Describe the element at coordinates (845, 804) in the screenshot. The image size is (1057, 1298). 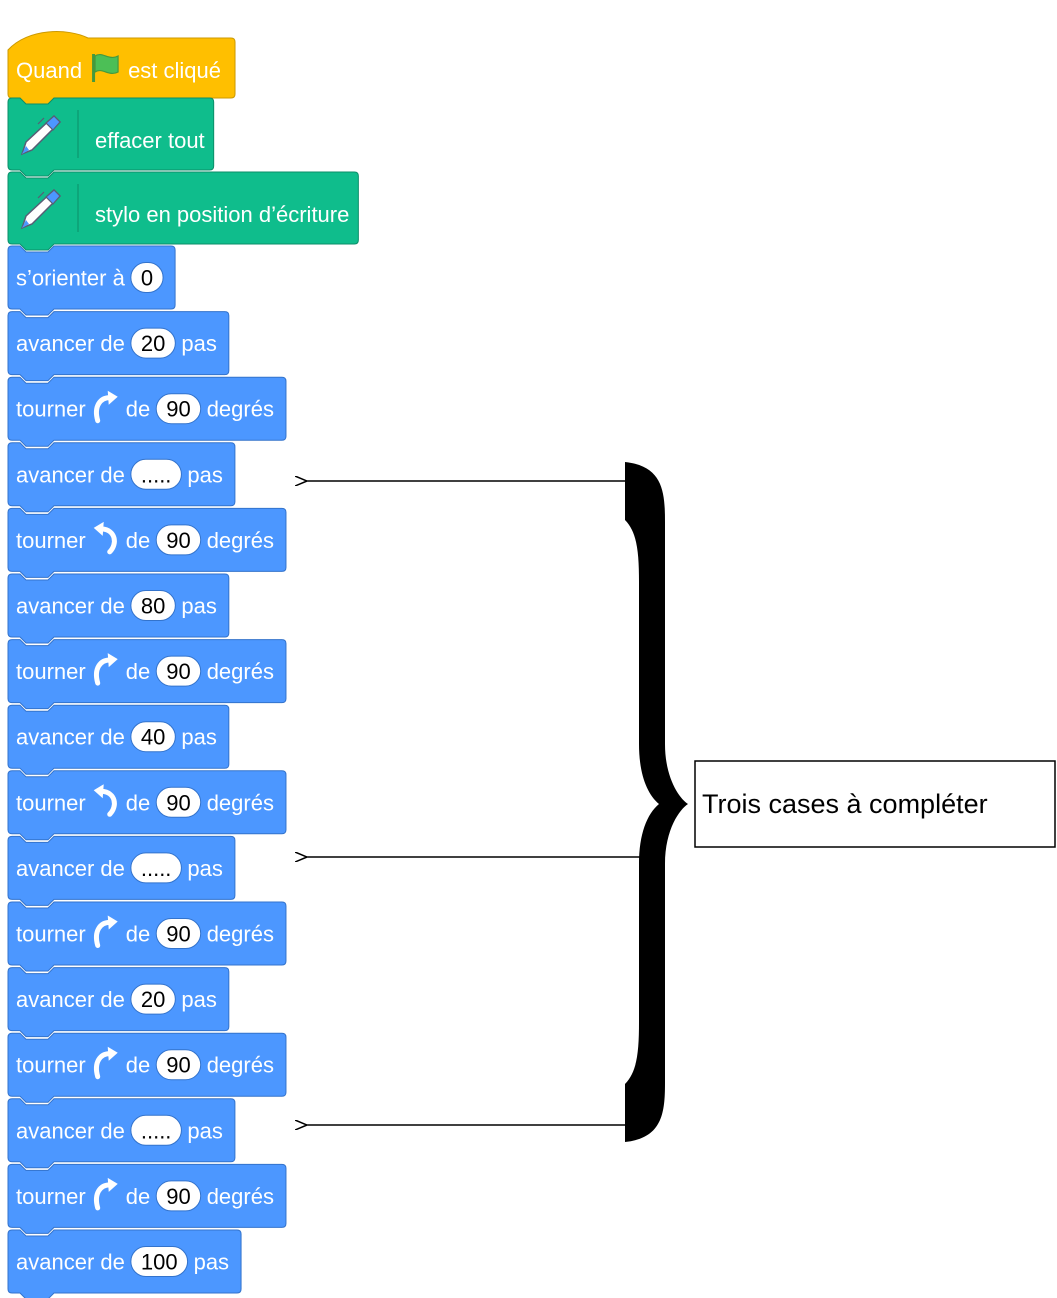
I see `annotation-label: Trois cases à compléter` at that location.